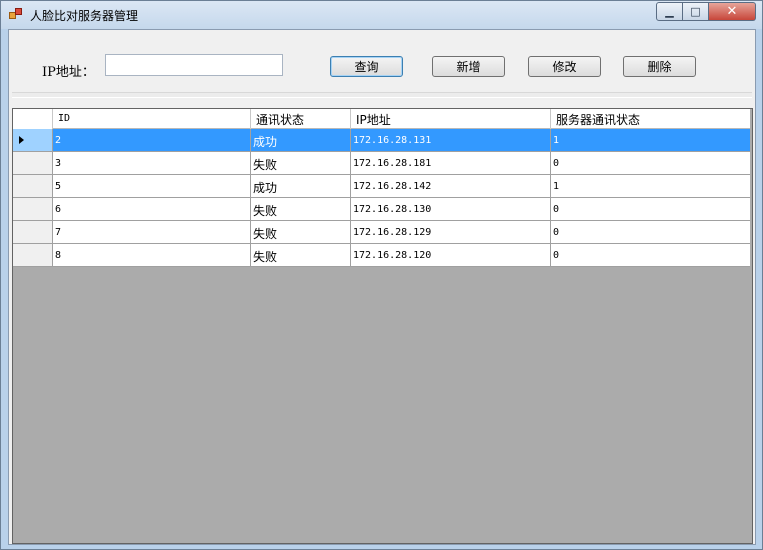 The height and width of the screenshot is (550, 763). What do you see at coordinates (564, 66) in the screenshot?
I see `edit-button: 修改` at bounding box center [564, 66].